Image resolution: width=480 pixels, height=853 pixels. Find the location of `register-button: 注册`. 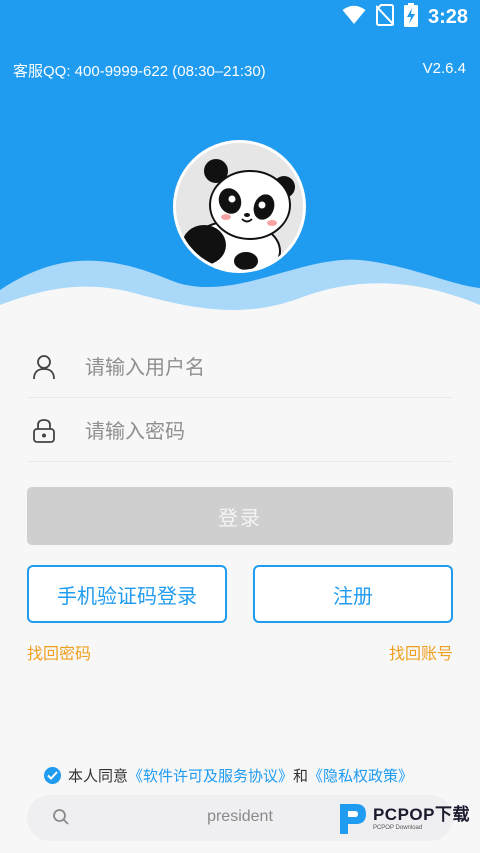

register-button: 注册 is located at coordinates (353, 594).